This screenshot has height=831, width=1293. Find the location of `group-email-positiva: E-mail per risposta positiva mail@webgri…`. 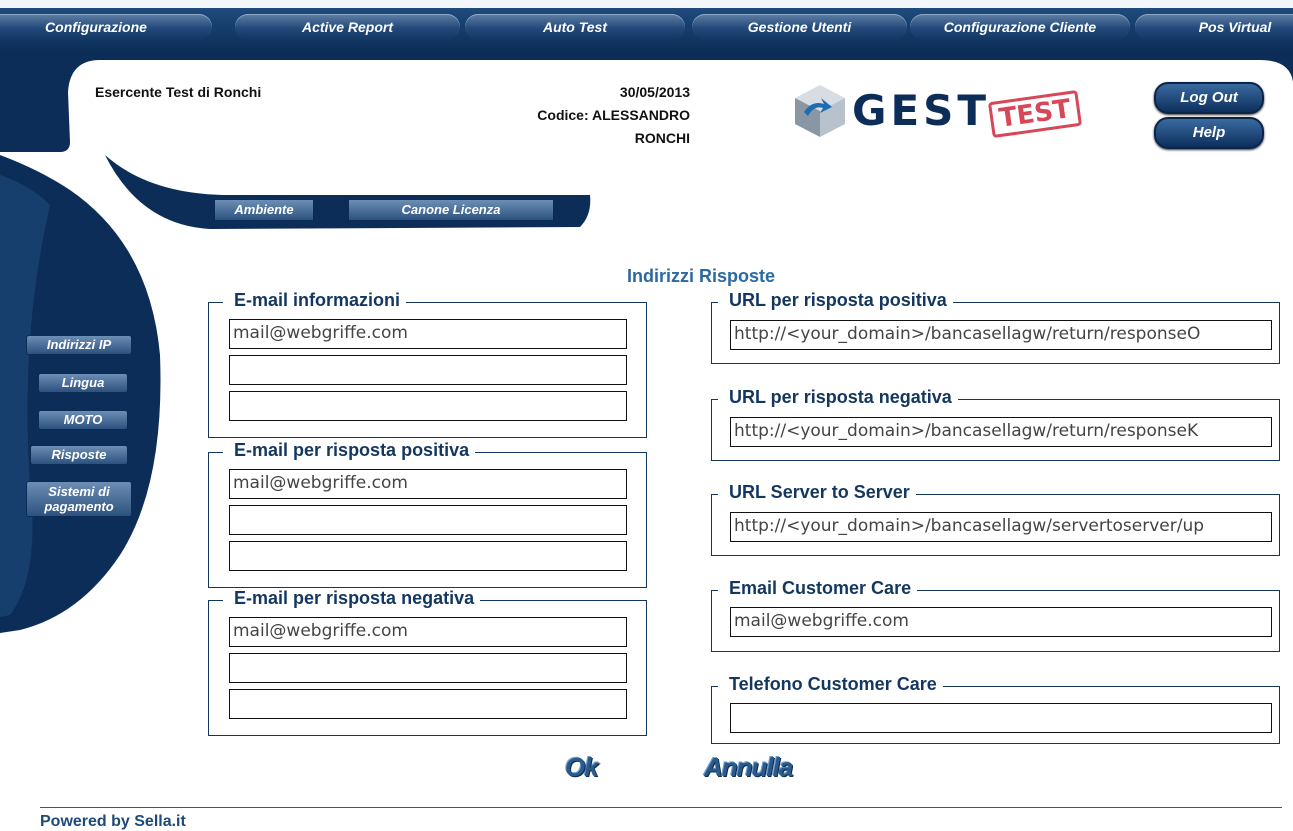

group-email-positiva: E-mail per risposta positiva mail@webgri… is located at coordinates (427, 514).